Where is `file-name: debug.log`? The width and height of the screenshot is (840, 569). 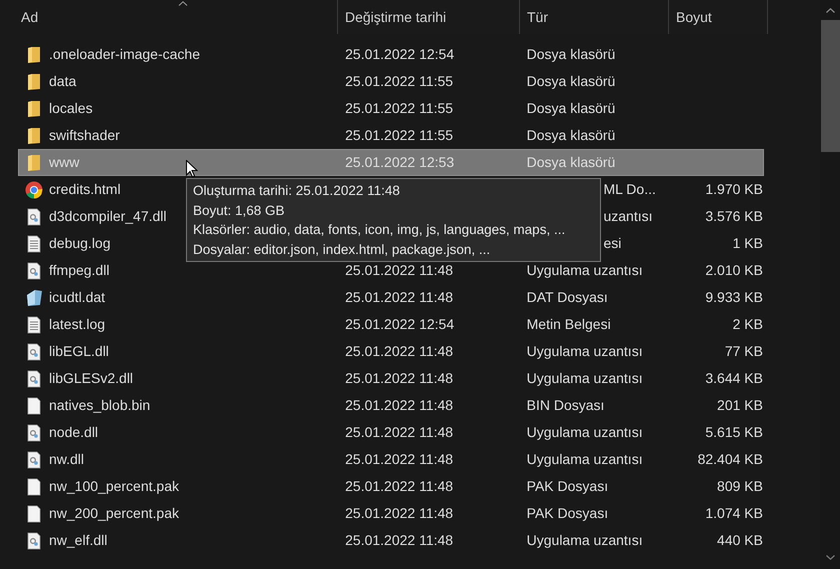 file-name: debug.log is located at coordinates (80, 243).